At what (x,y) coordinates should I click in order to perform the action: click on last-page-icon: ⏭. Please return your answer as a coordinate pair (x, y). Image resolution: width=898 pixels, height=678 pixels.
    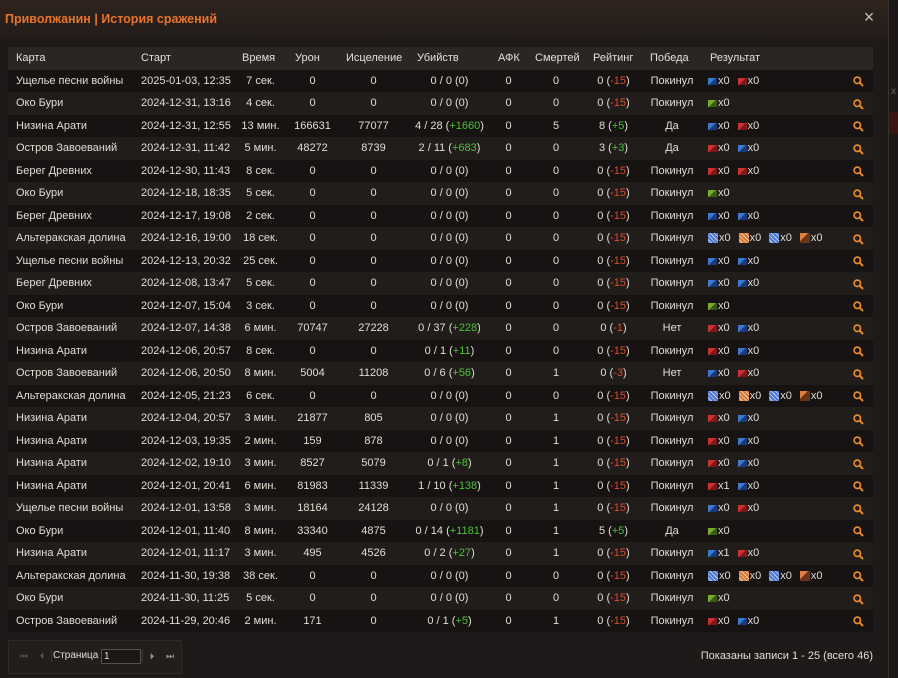
    Looking at the image, I should click on (170, 656).